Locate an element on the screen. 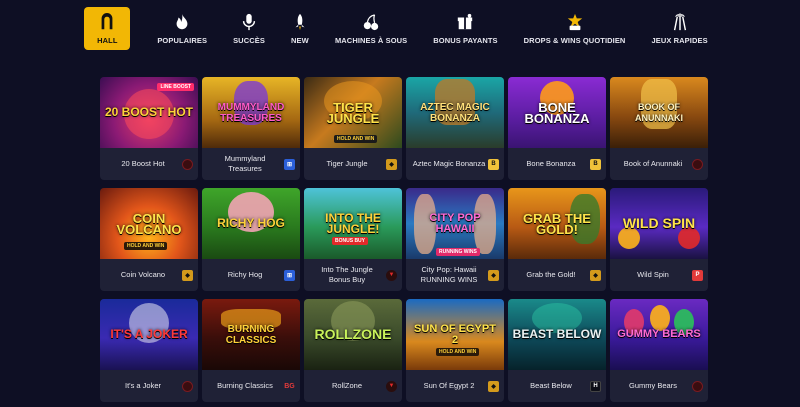 This screenshot has width=800, height=407. game-info: RollZone ▼ is located at coordinates (353, 386).